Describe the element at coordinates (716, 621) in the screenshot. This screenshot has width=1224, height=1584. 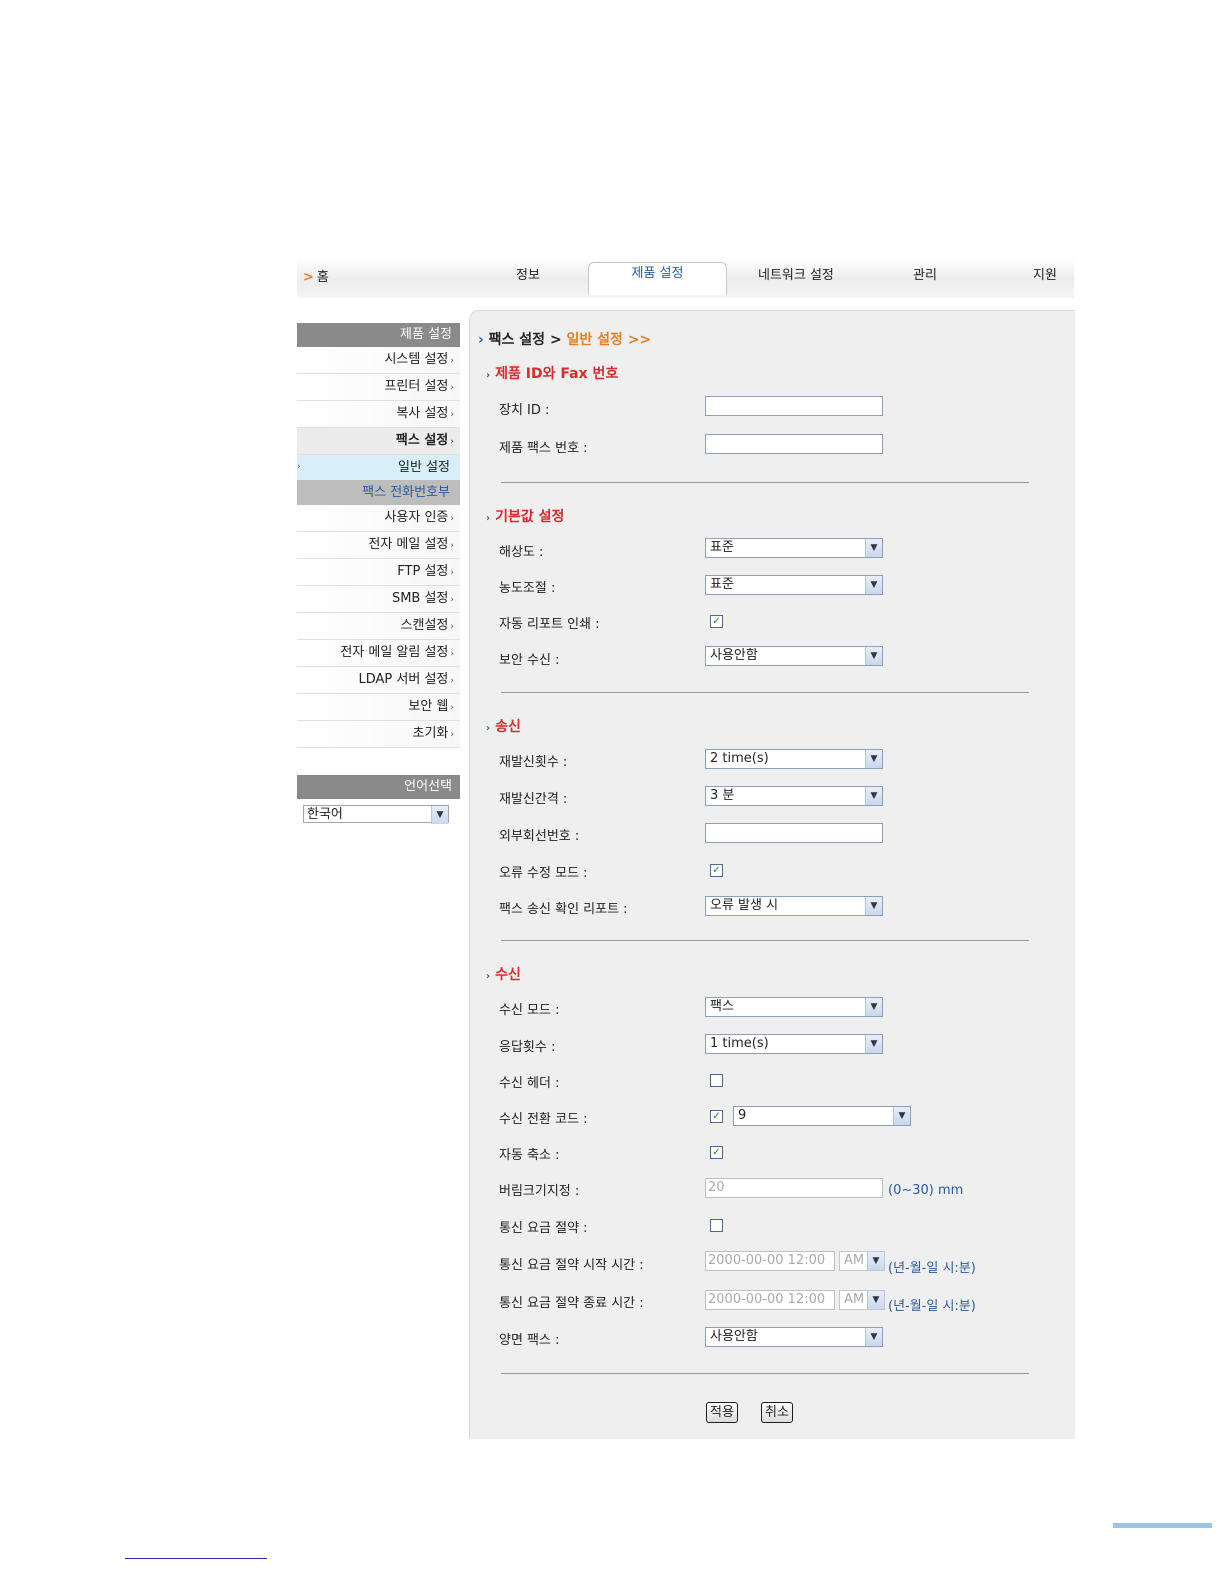
I see `auto-report-checkbox: ✓` at that location.